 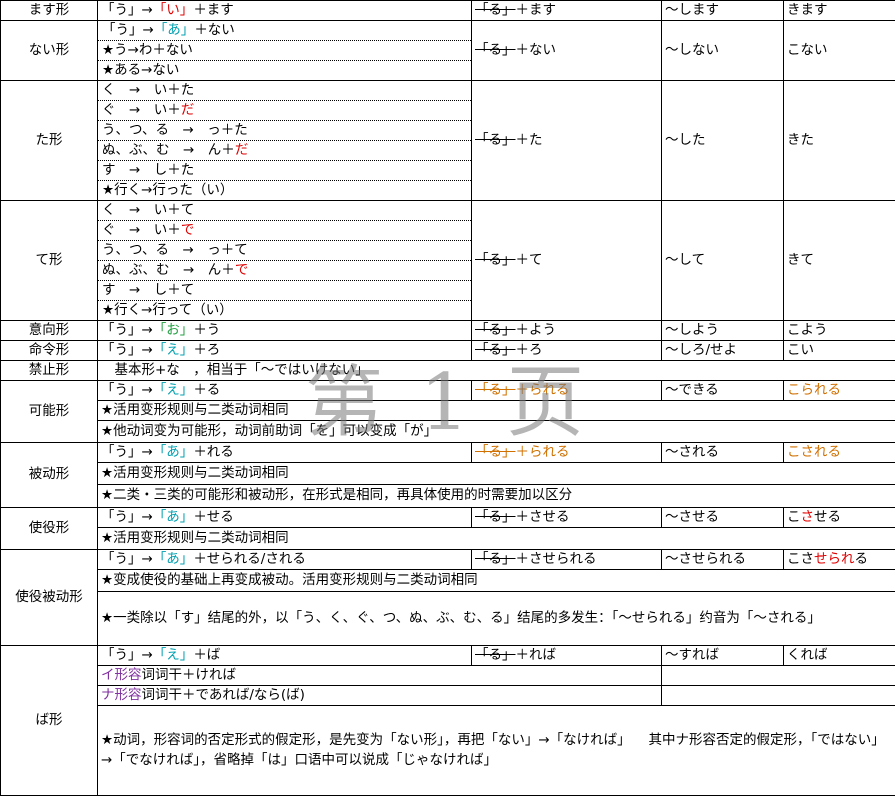 What do you see at coordinates (49, 475) in the screenshot?
I see `form-name: 被动形` at bounding box center [49, 475].